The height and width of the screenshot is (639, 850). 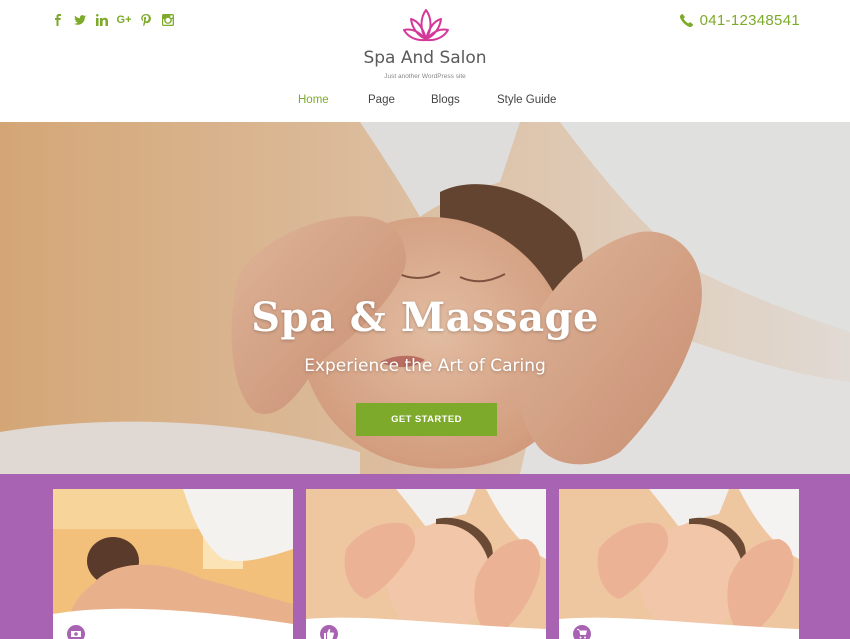 What do you see at coordinates (749, 20) in the screenshot?
I see `phone-number: 041-12348541` at bounding box center [749, 20].